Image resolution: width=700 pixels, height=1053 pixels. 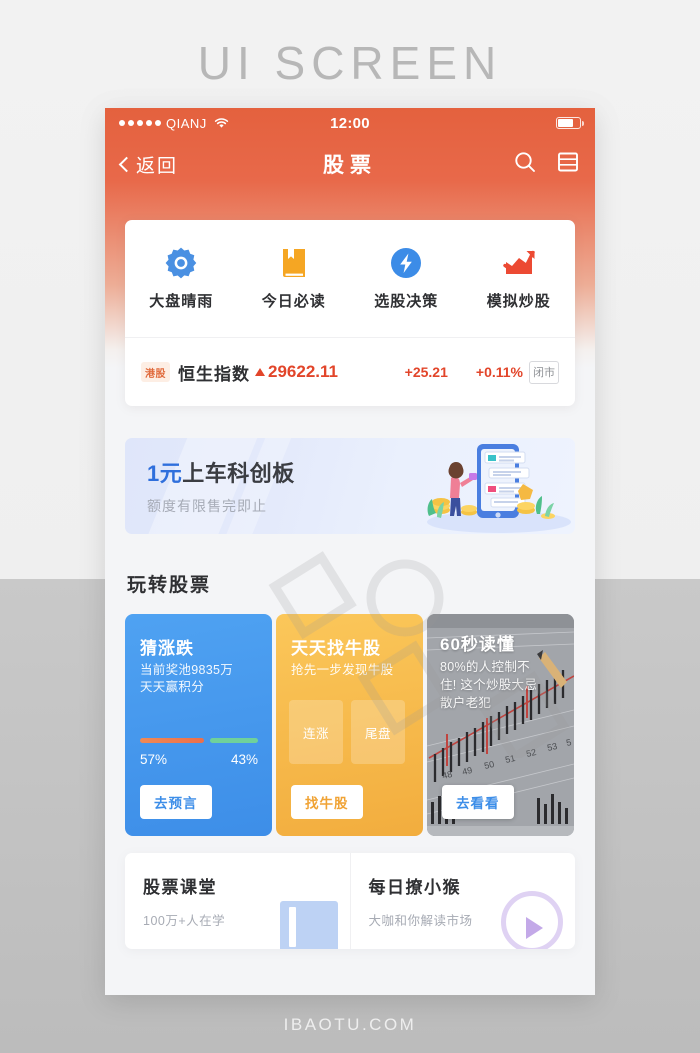 I want to click on index-change: +25.21, so click(x=426, y=372).